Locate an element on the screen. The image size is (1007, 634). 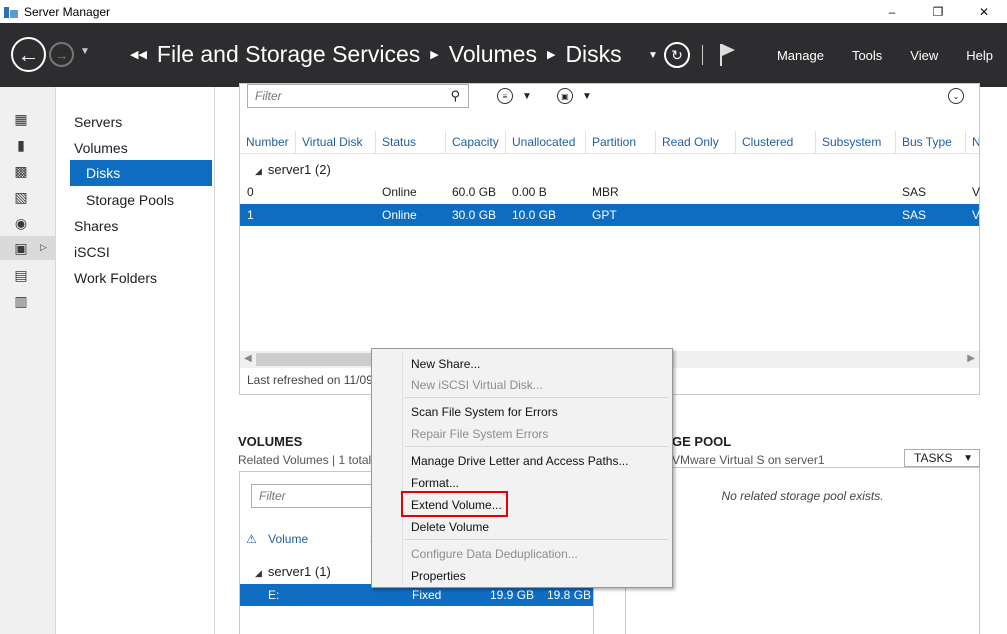
volumes-group-header: ◢ server1 (1) is located at coordinates (293, 571).